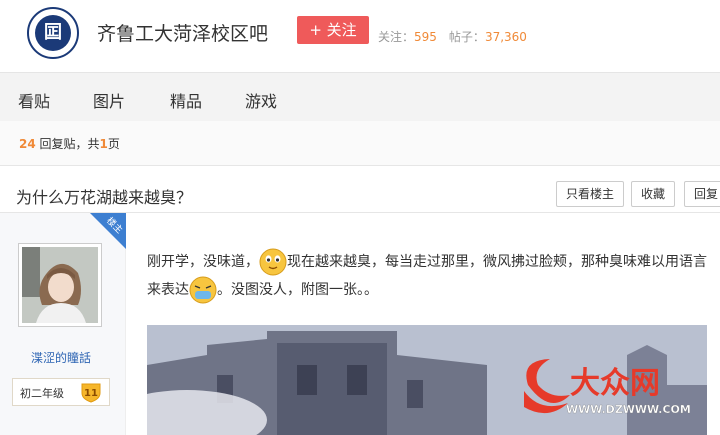 The image size is (720, 435). Describe the element at coordinates (27, 144) in the screenshot. I see `reply-count: 24` at that location.